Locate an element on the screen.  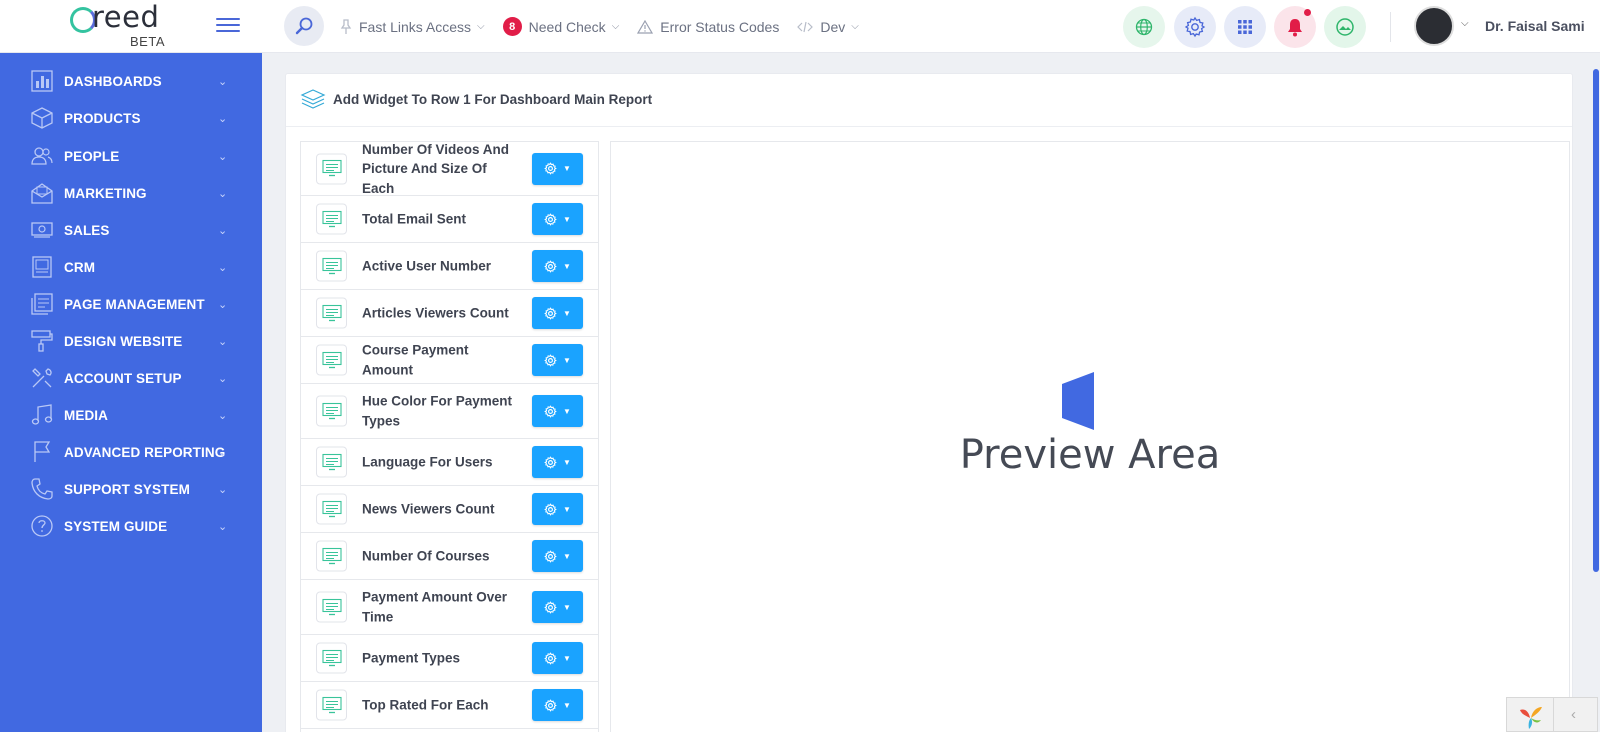
code-icon is located at coordinates (805, 27).